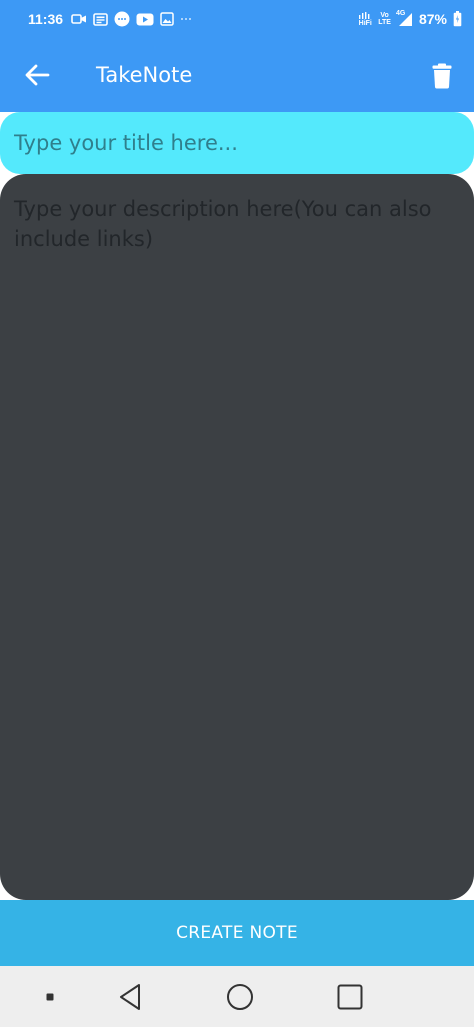 The image size is (474, 1027). I want to click on nav-home-button, so click(240, 997).